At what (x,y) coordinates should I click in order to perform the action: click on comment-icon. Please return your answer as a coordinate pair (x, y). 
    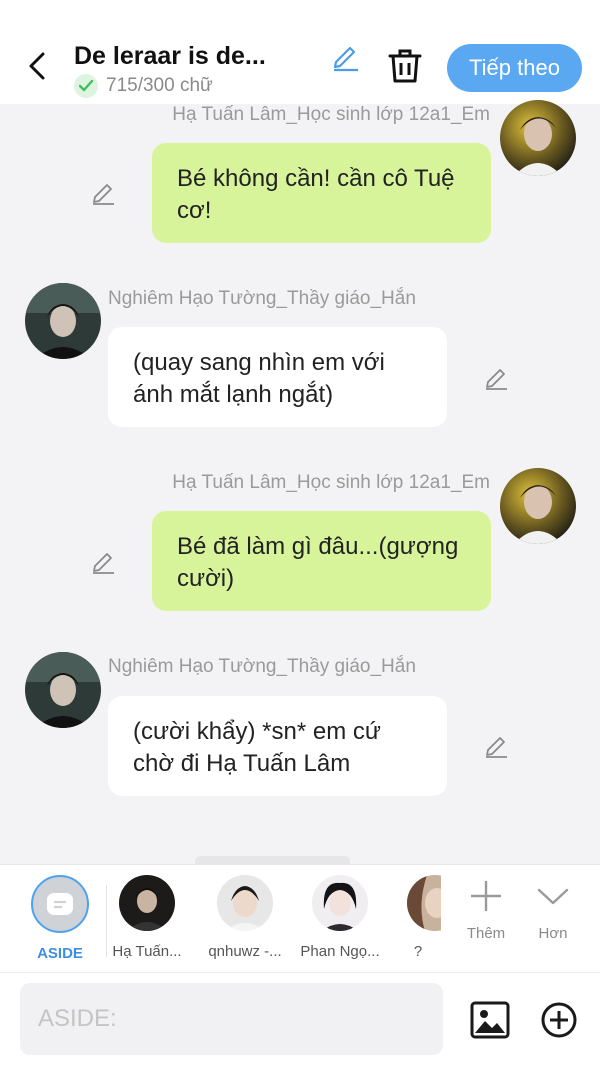
    Looking at the image, I should click on (60, 904).